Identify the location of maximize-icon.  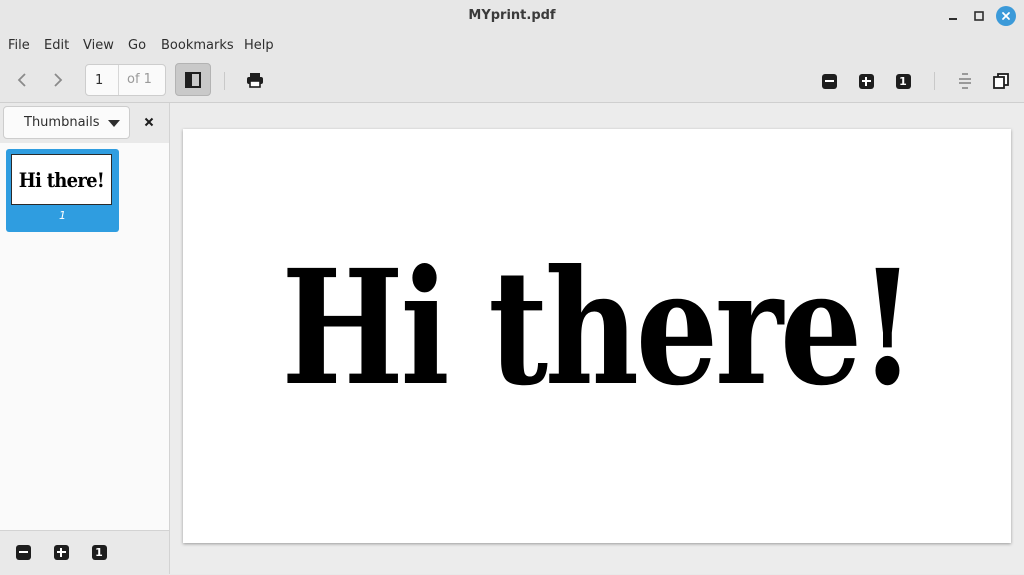
(979, 16).